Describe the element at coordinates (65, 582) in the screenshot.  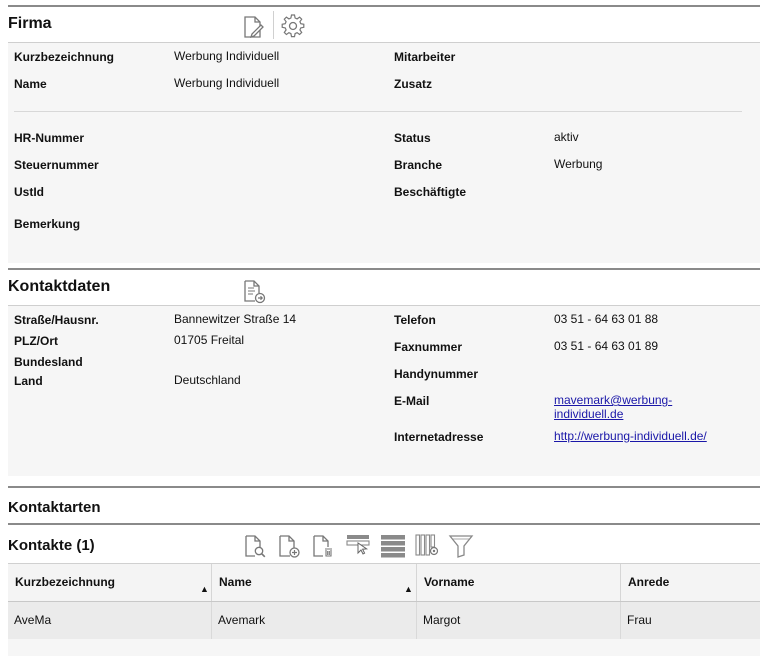
I see `column-header-label: Kurzbezeichnung` at that location.